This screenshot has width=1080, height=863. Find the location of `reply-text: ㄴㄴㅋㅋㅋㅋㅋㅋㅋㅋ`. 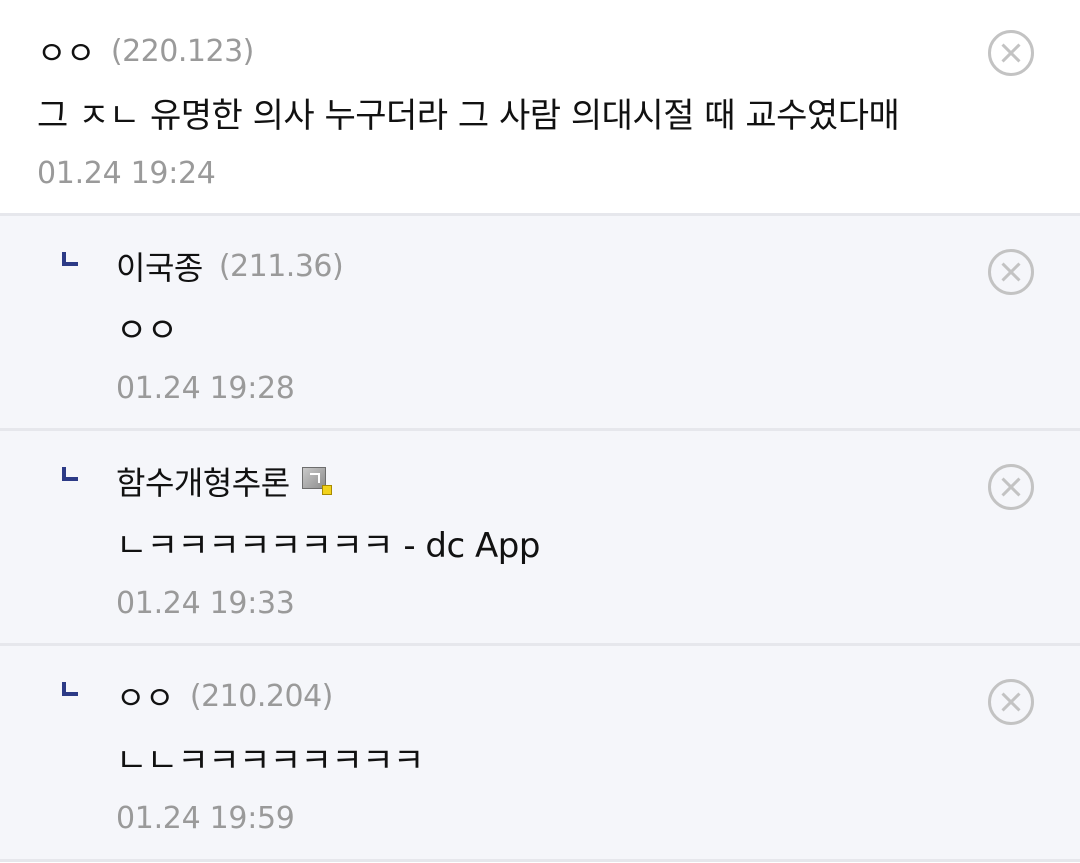

reply-text: ㄴㄴㅋㅋㅋㅋㅋㅋㅋㅋ is located at coordinates (270, 761).